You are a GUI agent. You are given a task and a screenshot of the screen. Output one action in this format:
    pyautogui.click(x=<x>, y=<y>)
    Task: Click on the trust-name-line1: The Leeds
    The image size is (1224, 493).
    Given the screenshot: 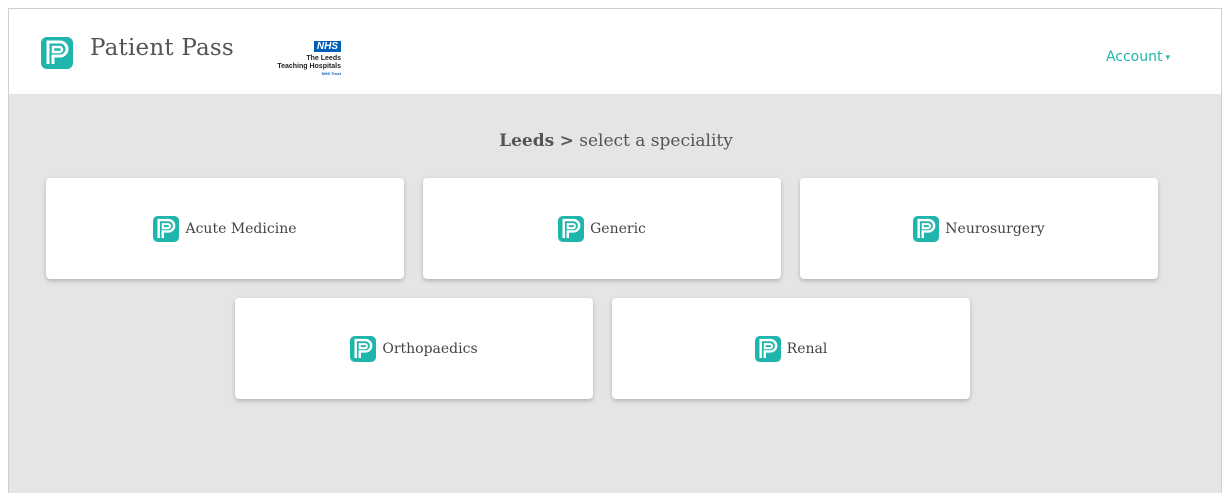 What is the action you would take?
    pyautogui.click(x=323, y=58)
    